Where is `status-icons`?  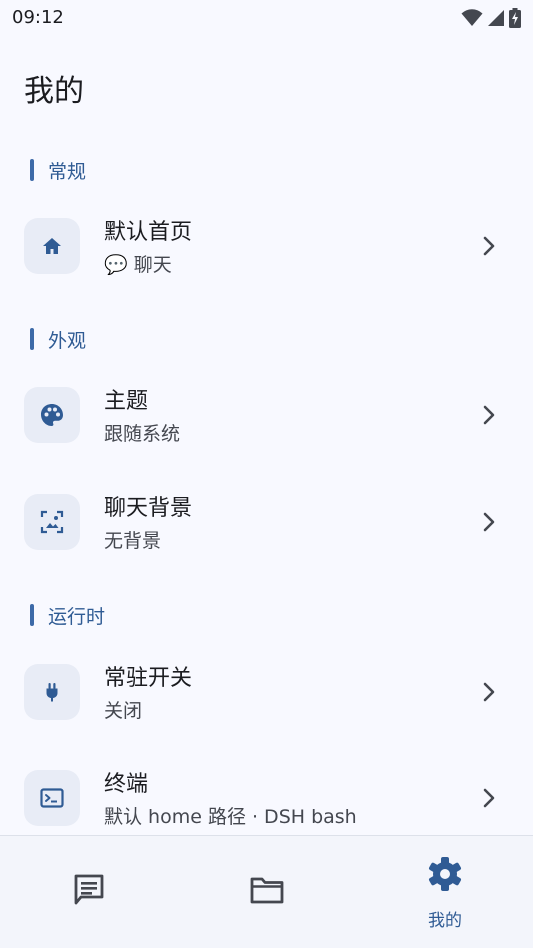 status-icons is located at coordinates (491, 18).